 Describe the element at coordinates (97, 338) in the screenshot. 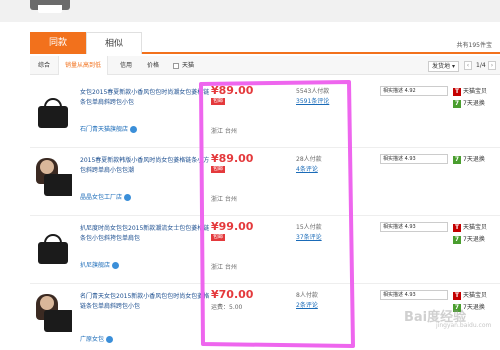

I see `shop-link: 广原女包` at that location.